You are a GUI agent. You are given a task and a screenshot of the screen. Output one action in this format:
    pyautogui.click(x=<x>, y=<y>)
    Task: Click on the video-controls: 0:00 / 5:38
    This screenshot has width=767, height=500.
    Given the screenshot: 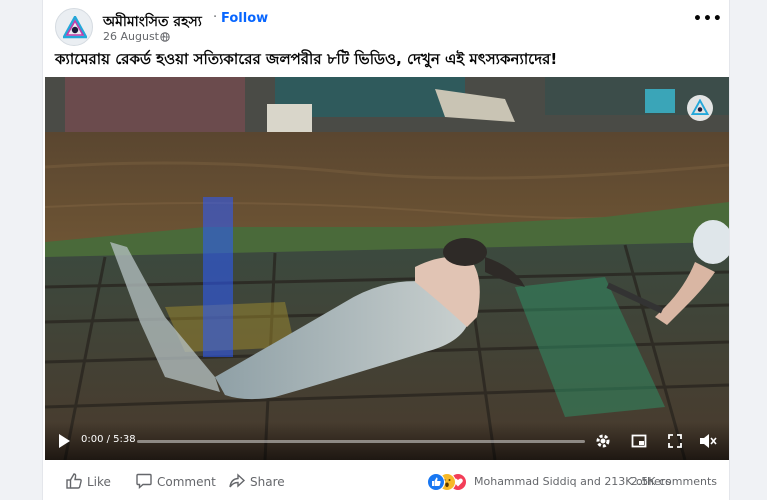 What is the action you would take?
    pyautogui.click(x=387, y=441)
    